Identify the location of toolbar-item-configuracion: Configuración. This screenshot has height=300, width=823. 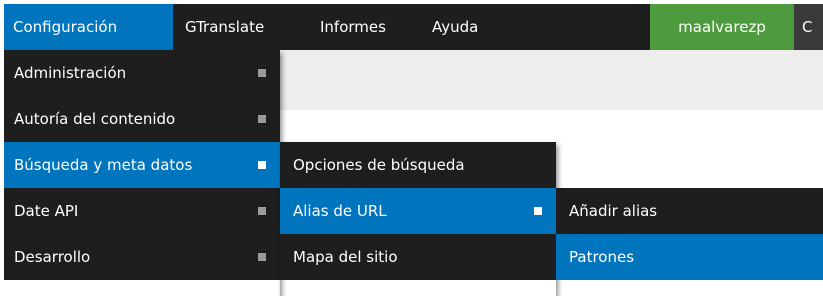
(88, 27).